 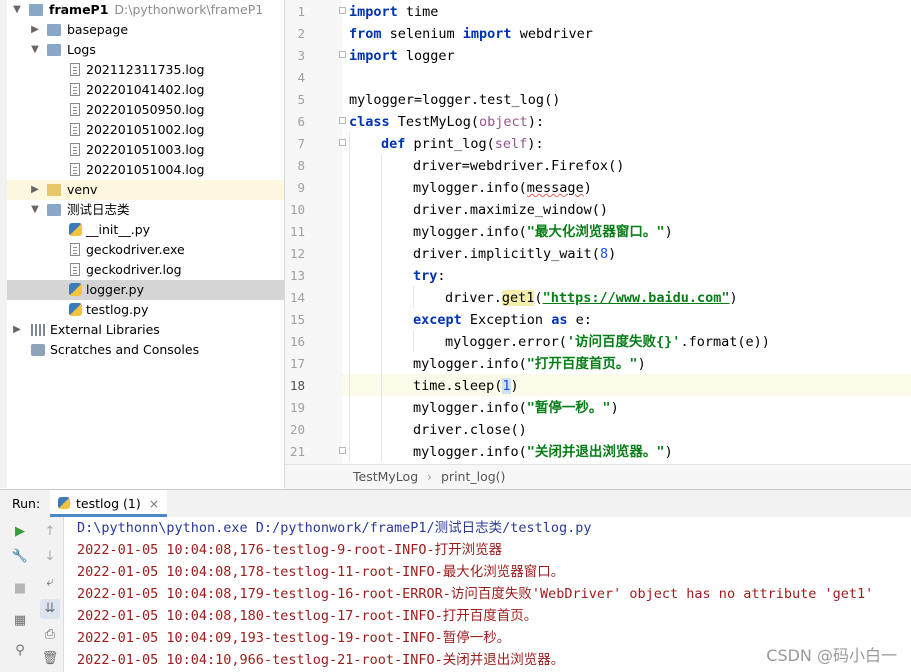 I want to click on tree-item-external-libraries: ▶ External Libraries, so click(x=145, y=330).